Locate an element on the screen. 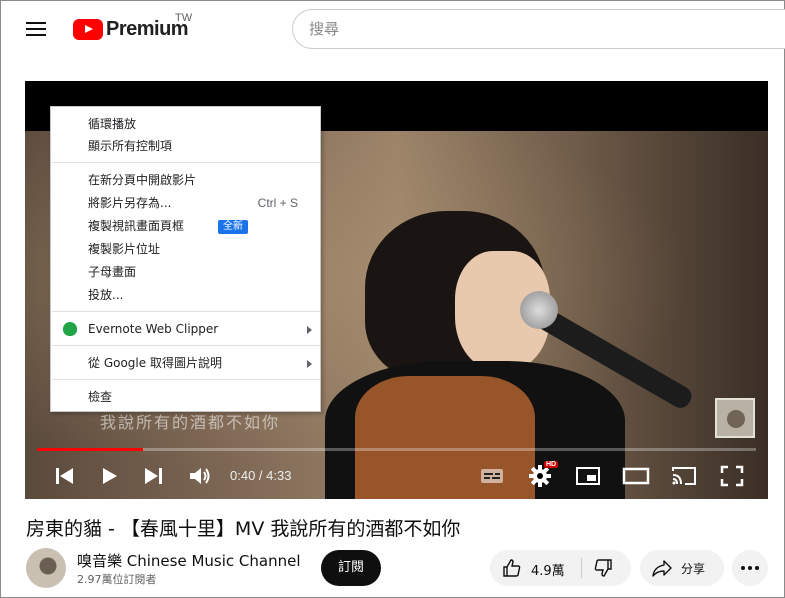  fullscreen-icon is located at coordinates (732, 476).